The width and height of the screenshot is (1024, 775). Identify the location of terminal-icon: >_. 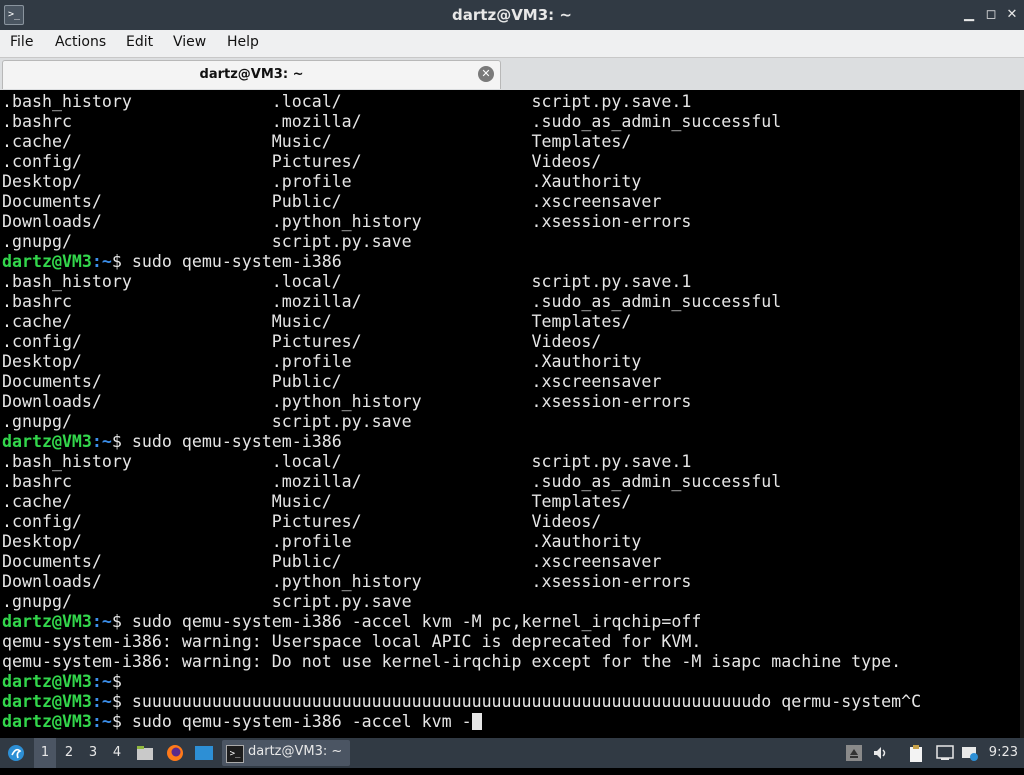
(235, 754).